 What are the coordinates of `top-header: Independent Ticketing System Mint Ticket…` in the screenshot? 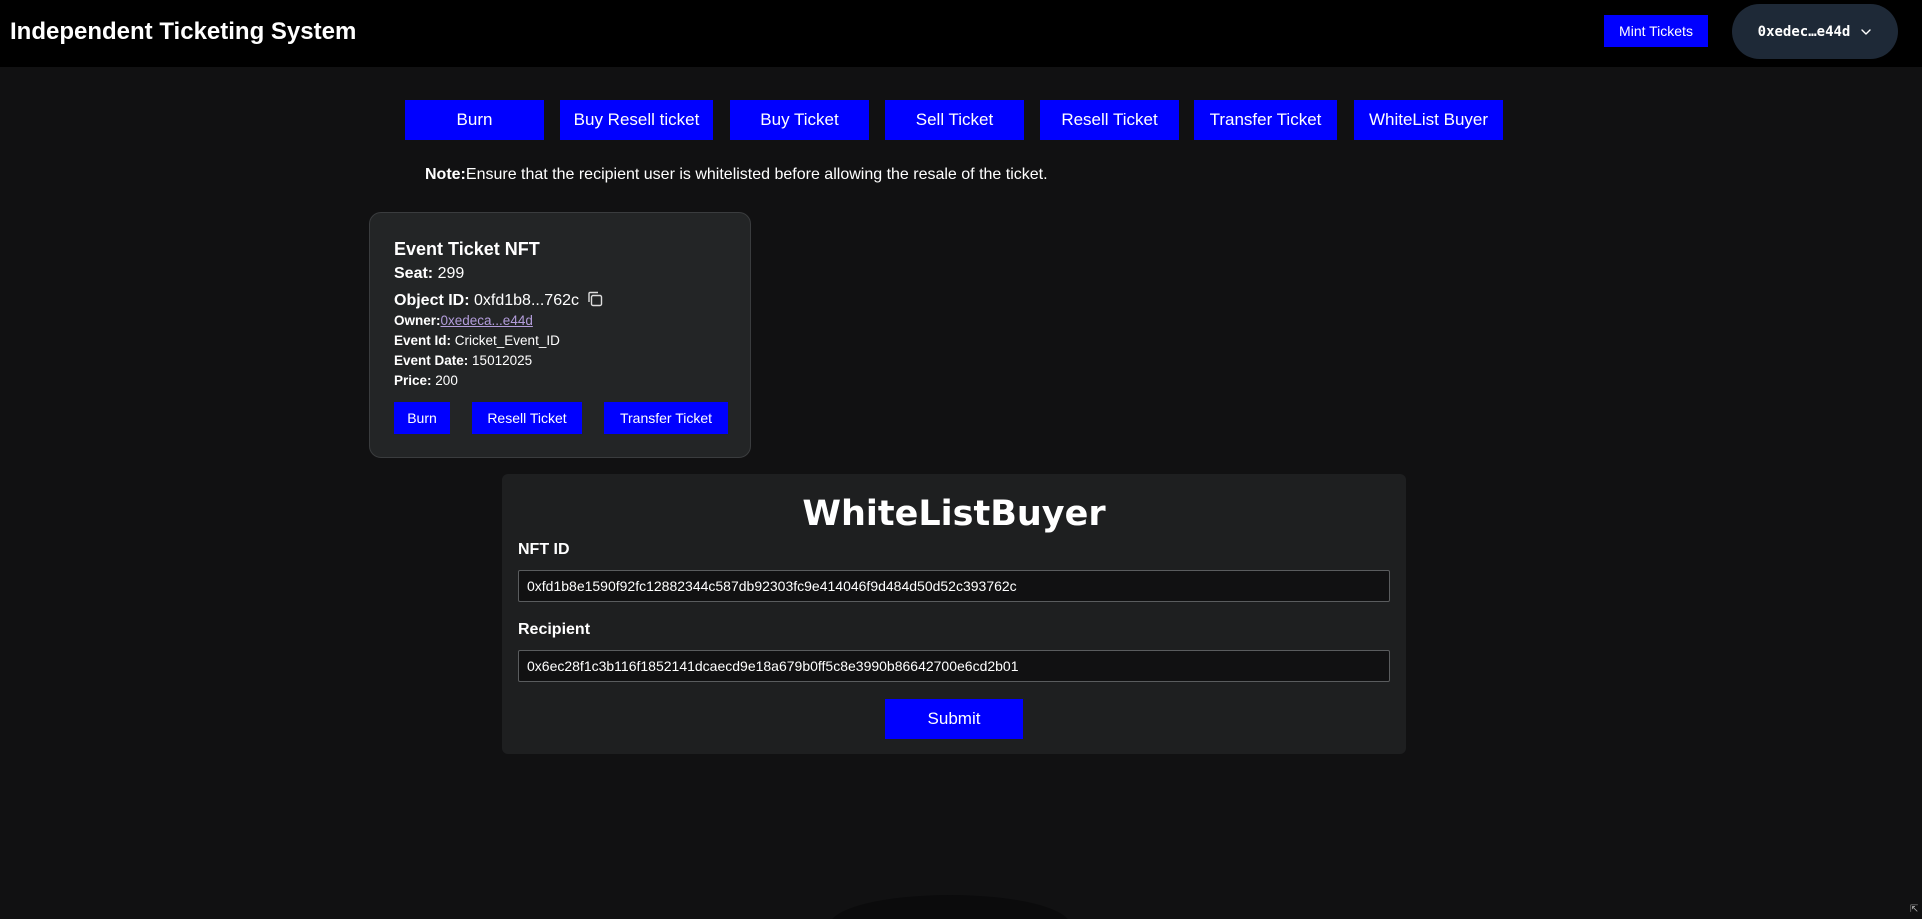 It's located at (961, 33).